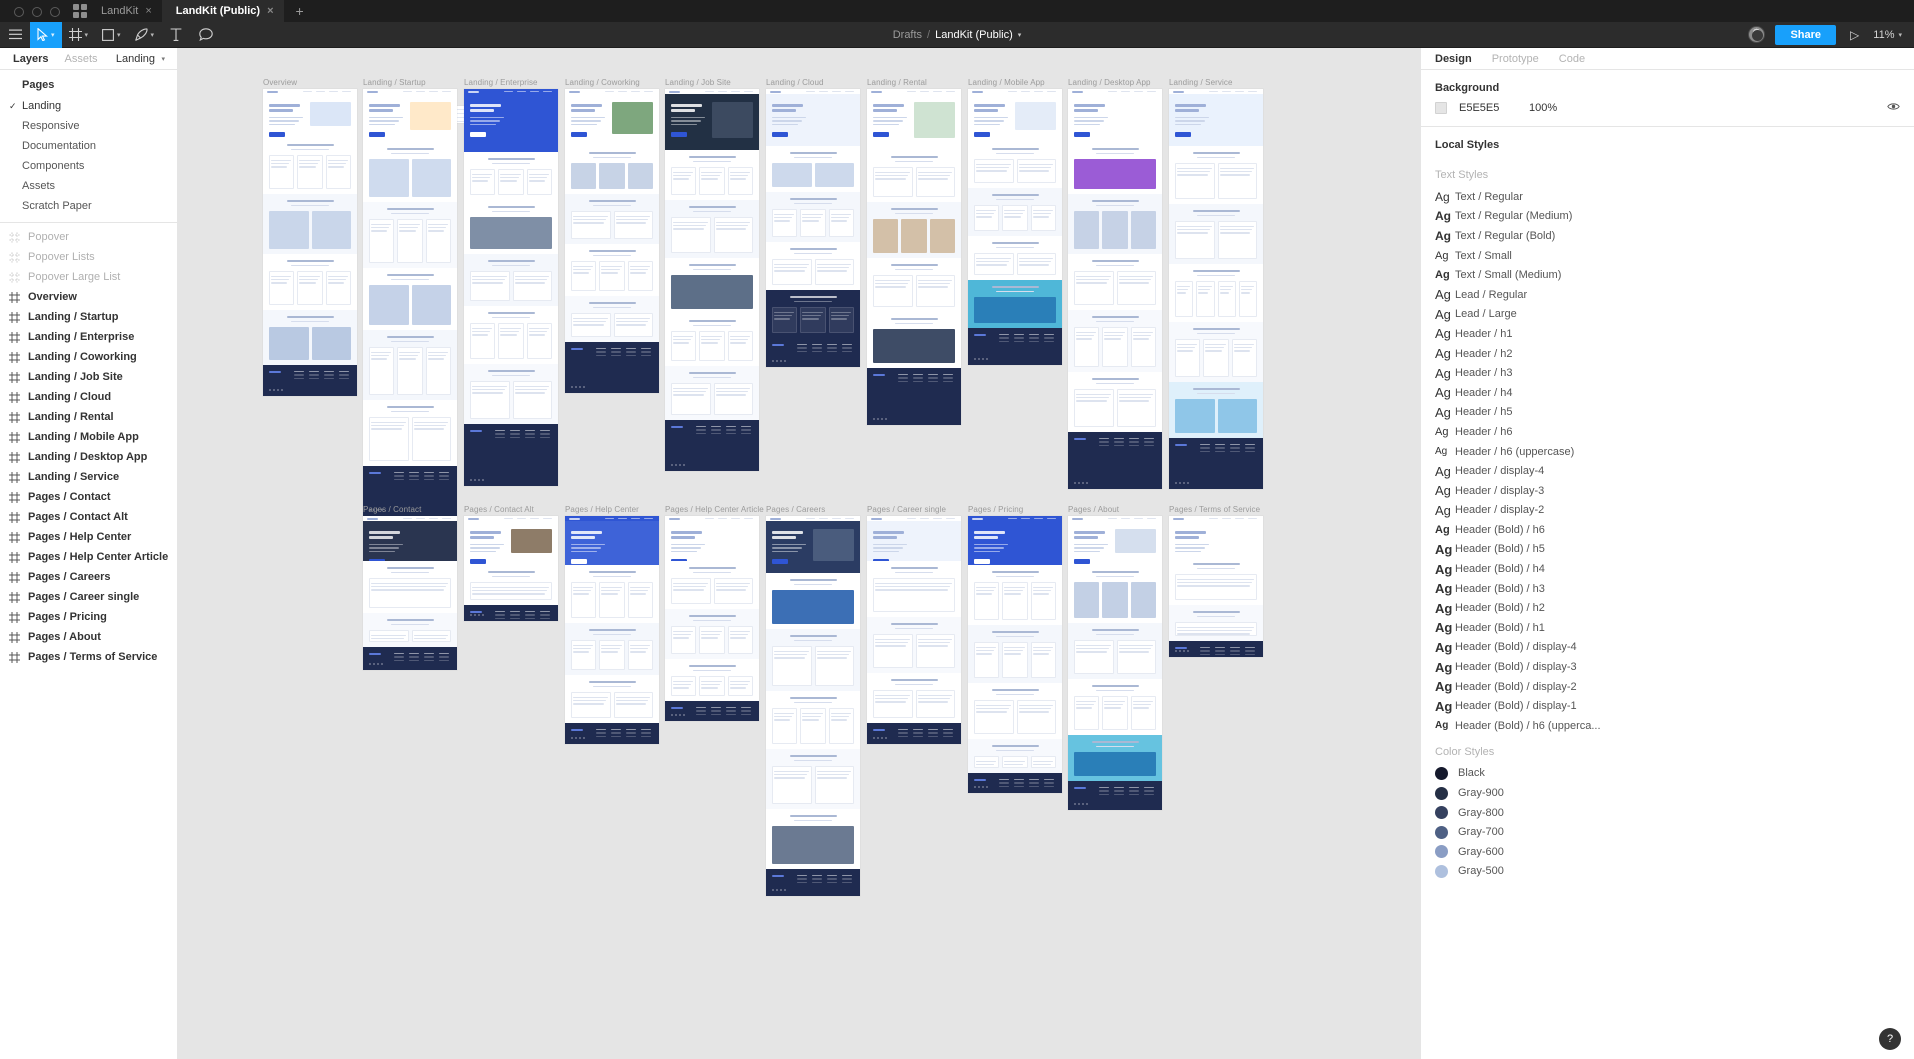  What do you see at coordinates (1667, 872) in the screenshot?
I see `color-style-row: Gray-500` at bounding box center [1667, 872].